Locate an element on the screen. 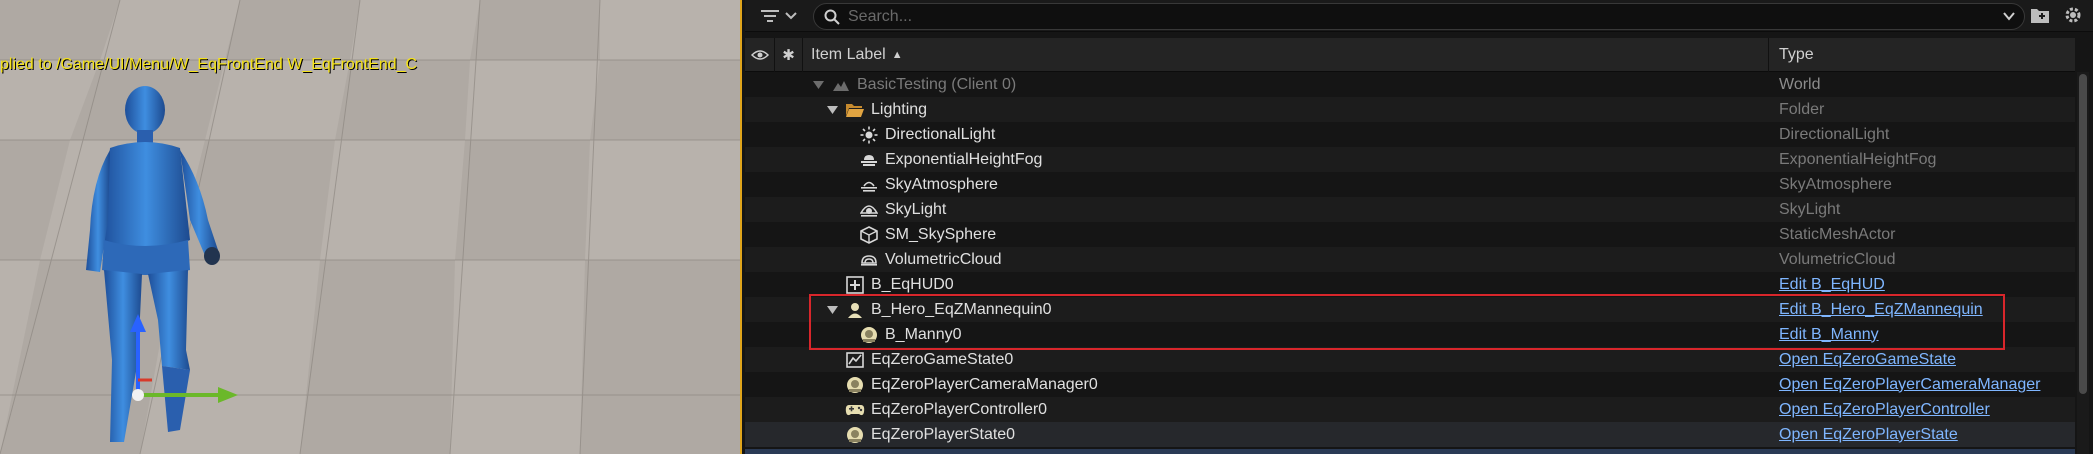  outliner-row-label-cell: EqZeroPlayerController0 is located at coordinates (936, 409).